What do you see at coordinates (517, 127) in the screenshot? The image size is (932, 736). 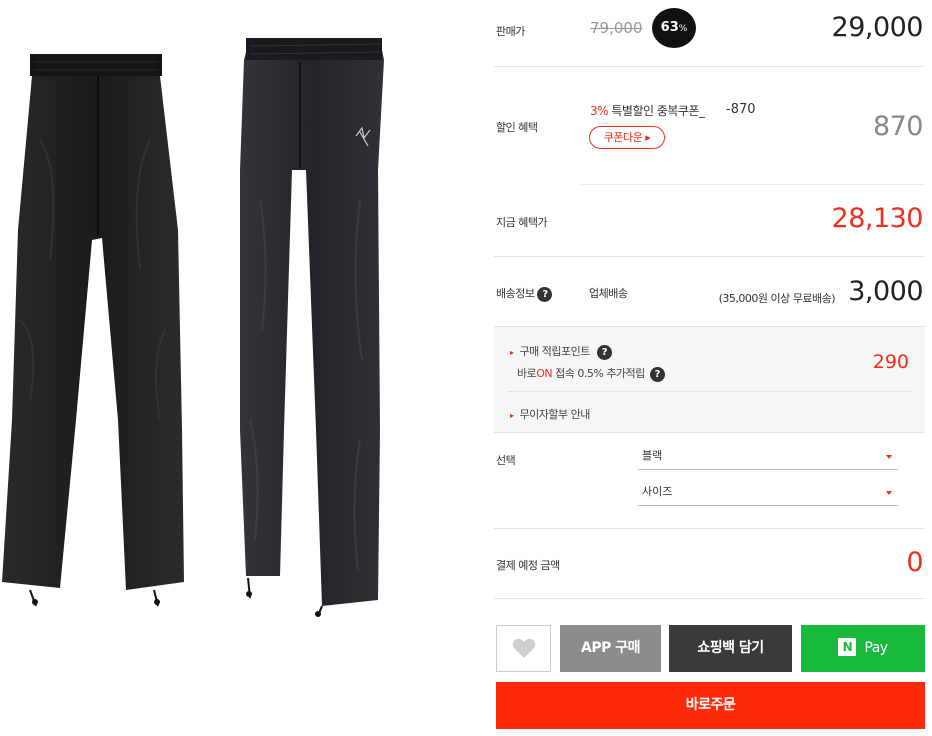 I see `discount-benefit-label: 할인 혜택` at bounding box center [517, 127].